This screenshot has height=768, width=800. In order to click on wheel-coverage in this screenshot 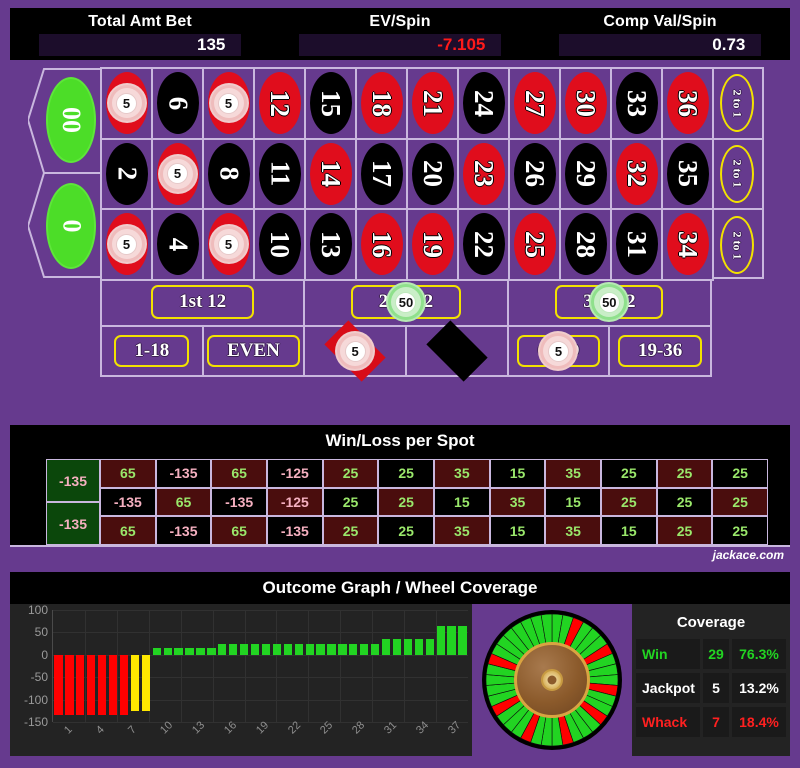, I will do `click(552, 680)`.